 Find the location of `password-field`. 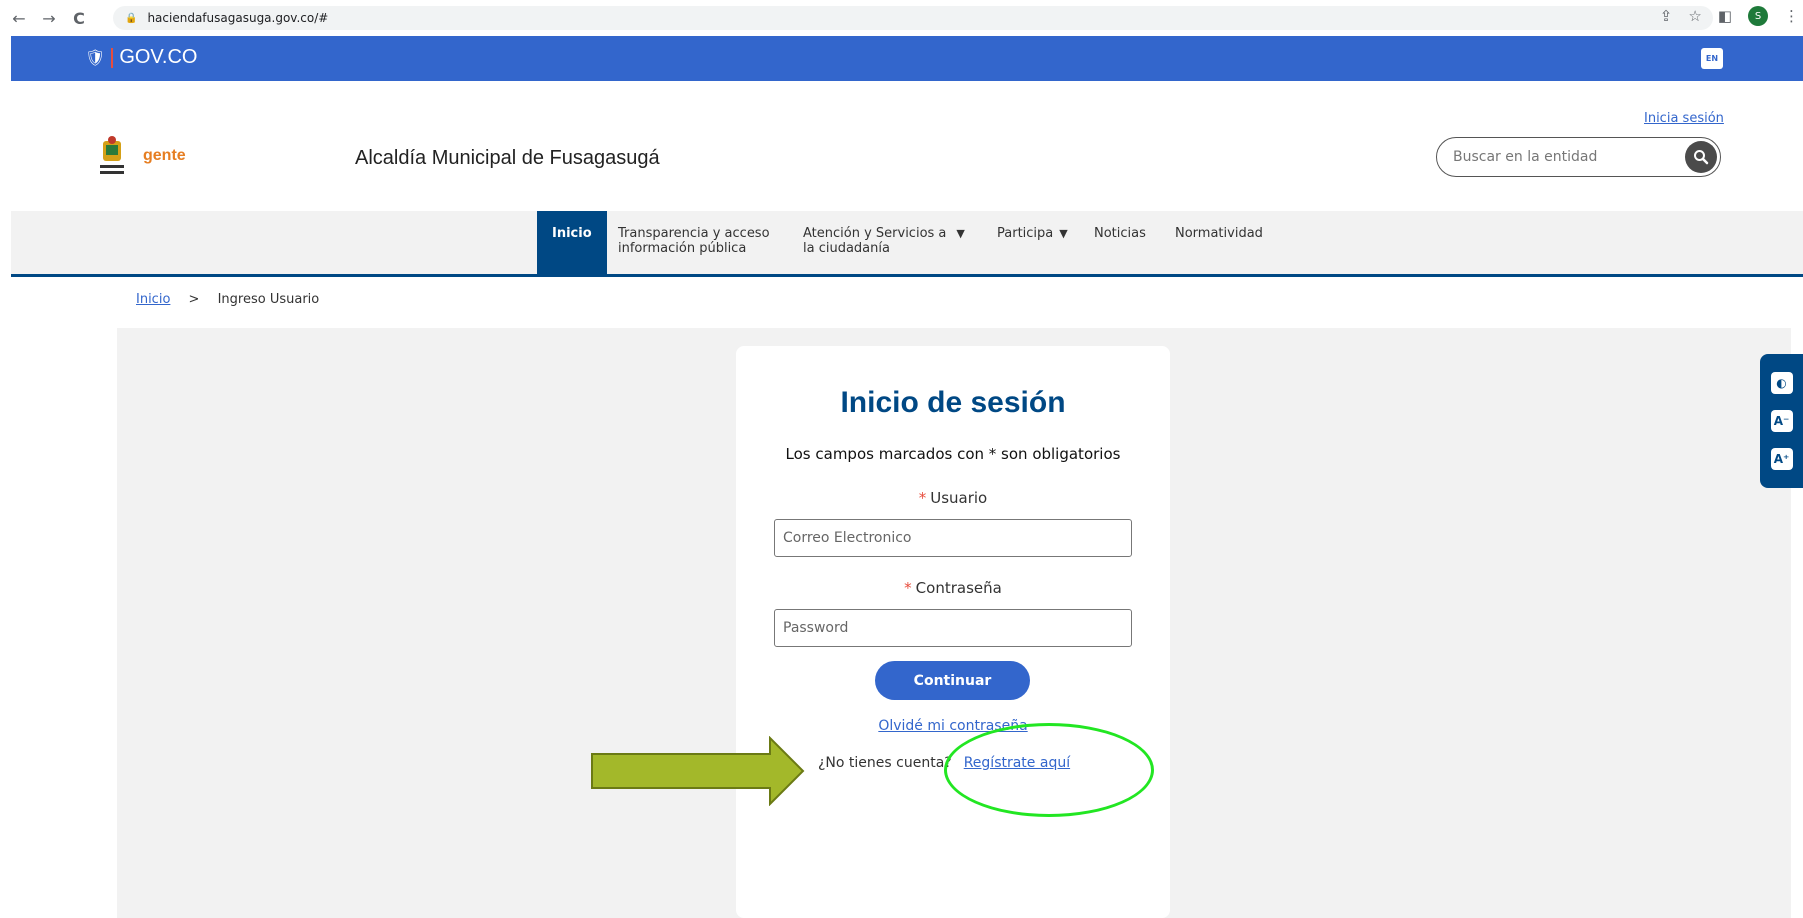

password-field is located at coordinates (953, 628).